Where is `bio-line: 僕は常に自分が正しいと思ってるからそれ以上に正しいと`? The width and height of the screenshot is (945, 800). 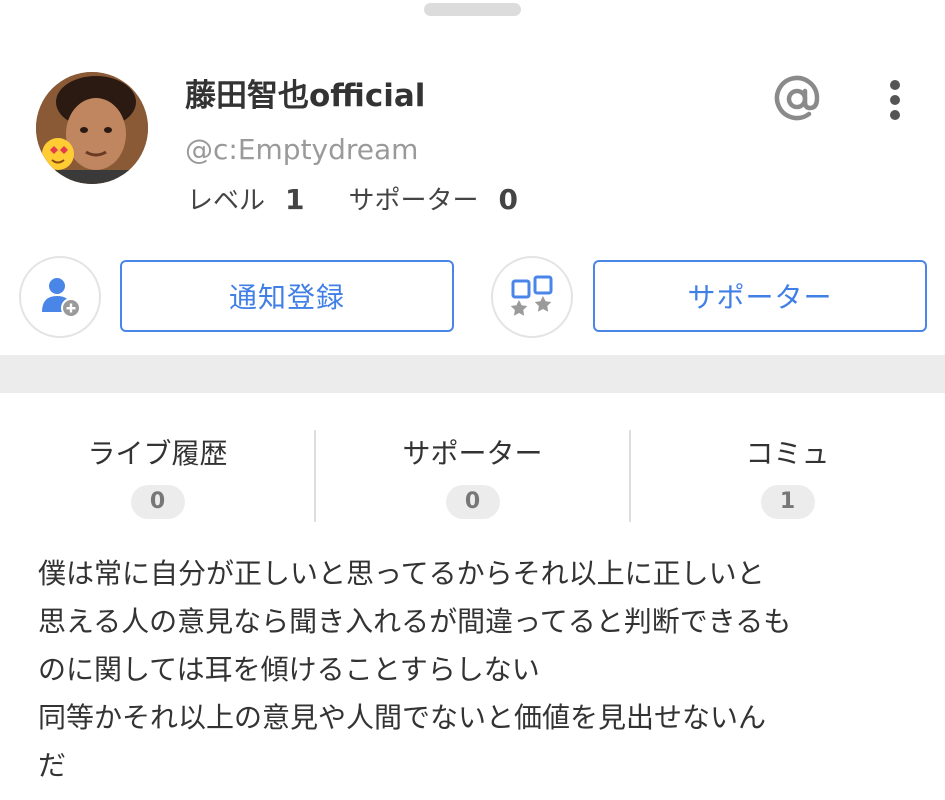
bio-line: 僕は常に自分が正しいと思ってるからそれ以上に正しいと is located at coordinates (401, 573).